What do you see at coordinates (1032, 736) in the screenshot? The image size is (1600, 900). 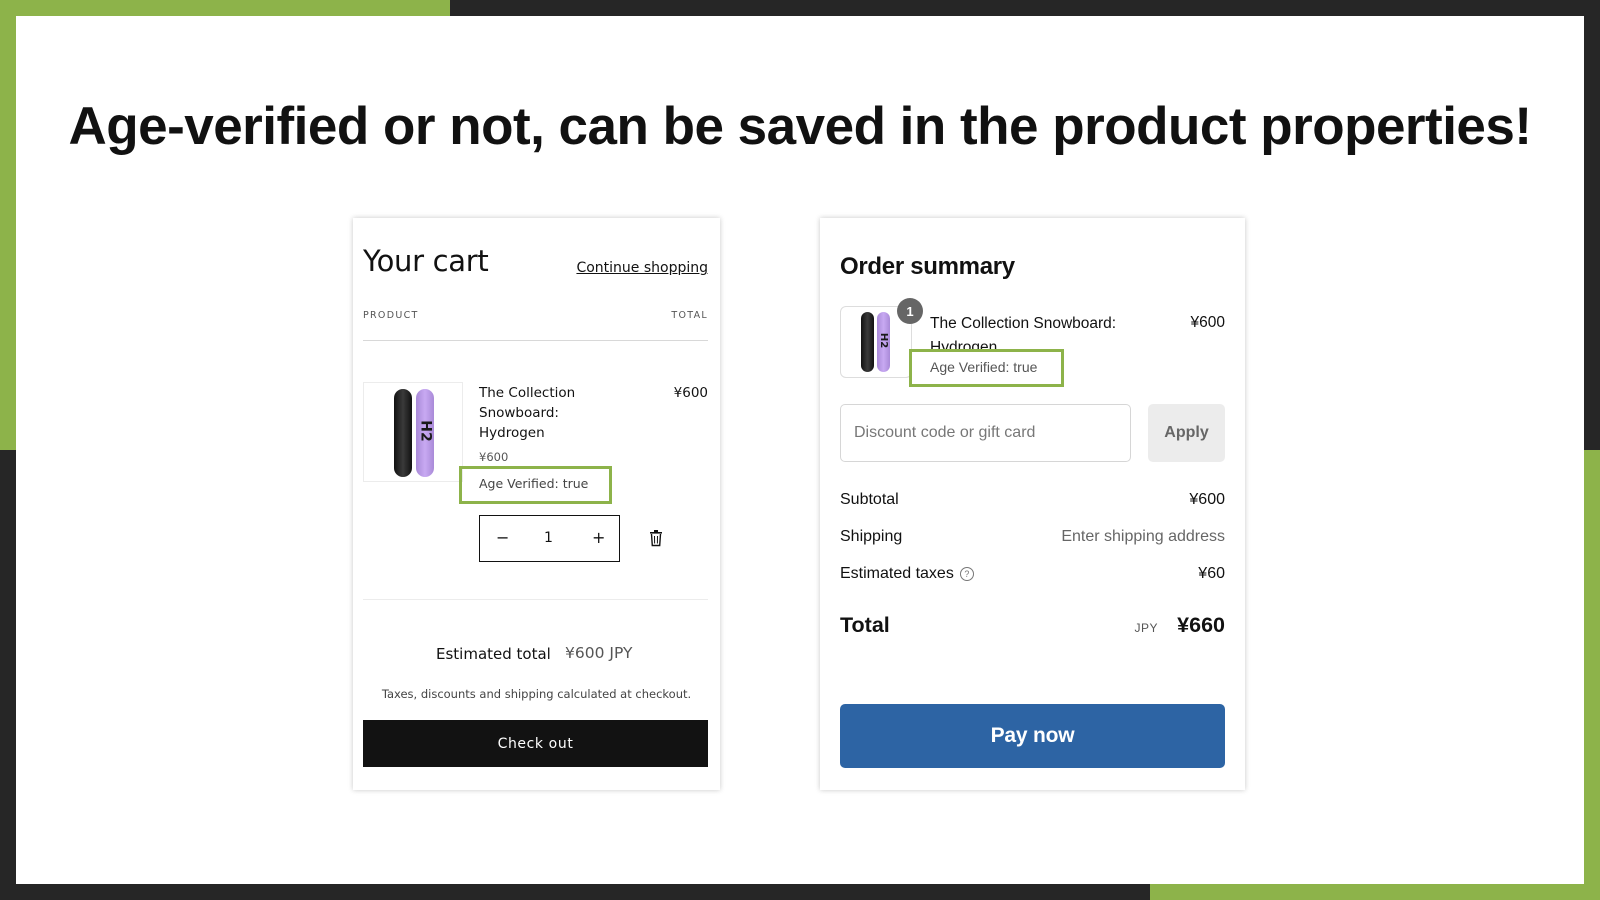 I see `pay-now-button: Pay now` at bounding box center [1032, 736].